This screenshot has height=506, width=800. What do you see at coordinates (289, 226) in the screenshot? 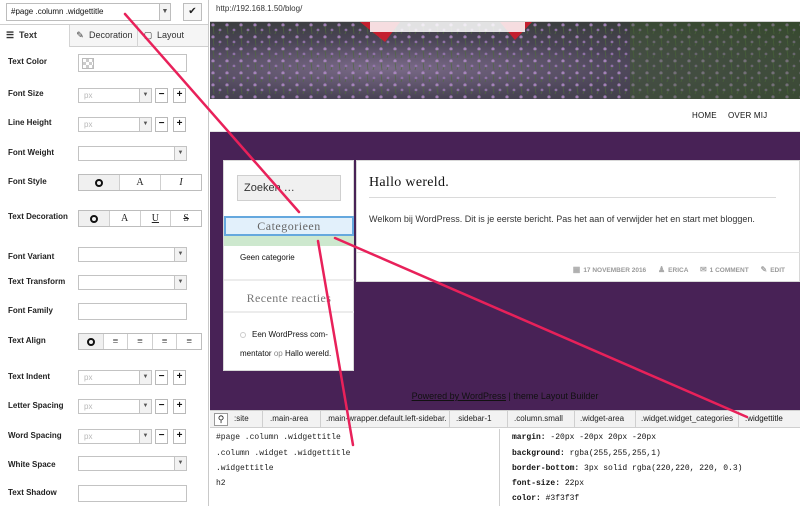
I see `categories-widget-title: Categorieen` at bounding box center [289, 226].